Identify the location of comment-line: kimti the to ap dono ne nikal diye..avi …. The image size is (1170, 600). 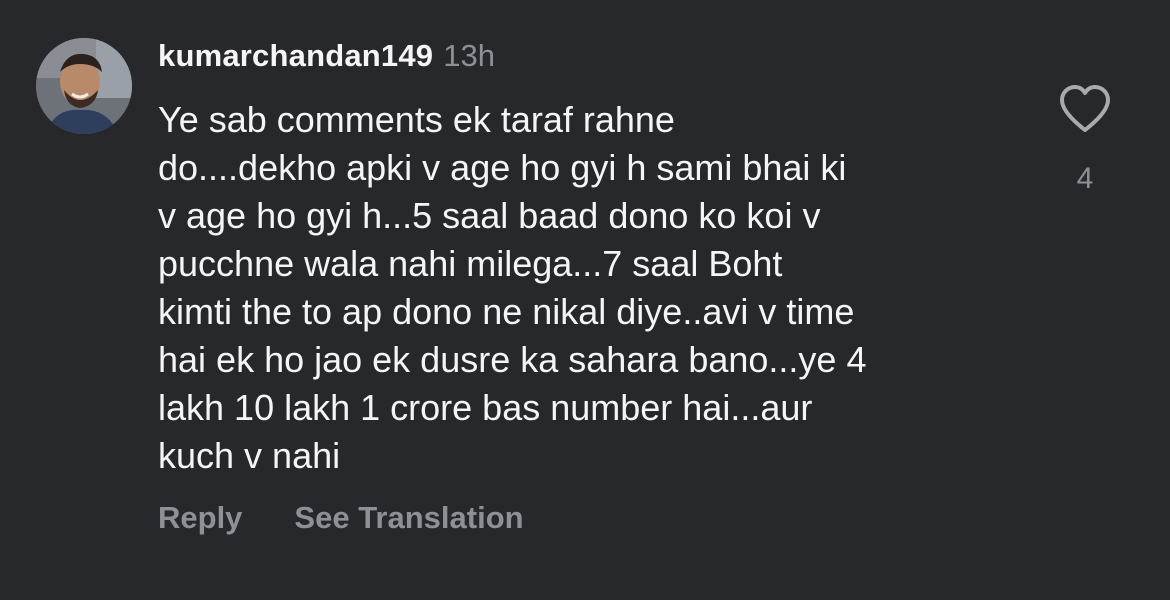
(506, 311).